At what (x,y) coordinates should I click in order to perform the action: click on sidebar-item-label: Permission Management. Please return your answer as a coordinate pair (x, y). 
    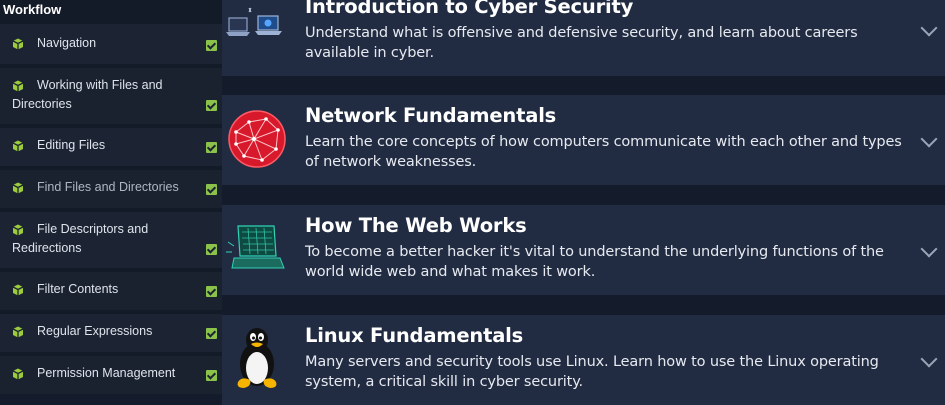
    Looking at the image, I should click on (106, 373).